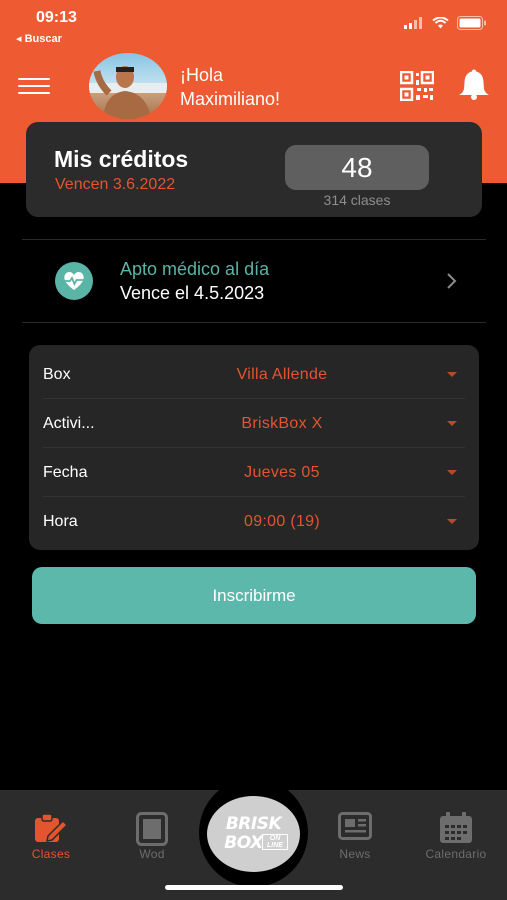 The image size is (507, 900). What do you see at coordinates (474, 85) in the screenshot?
I see `bell-icon` at bounding box center [474, 85].